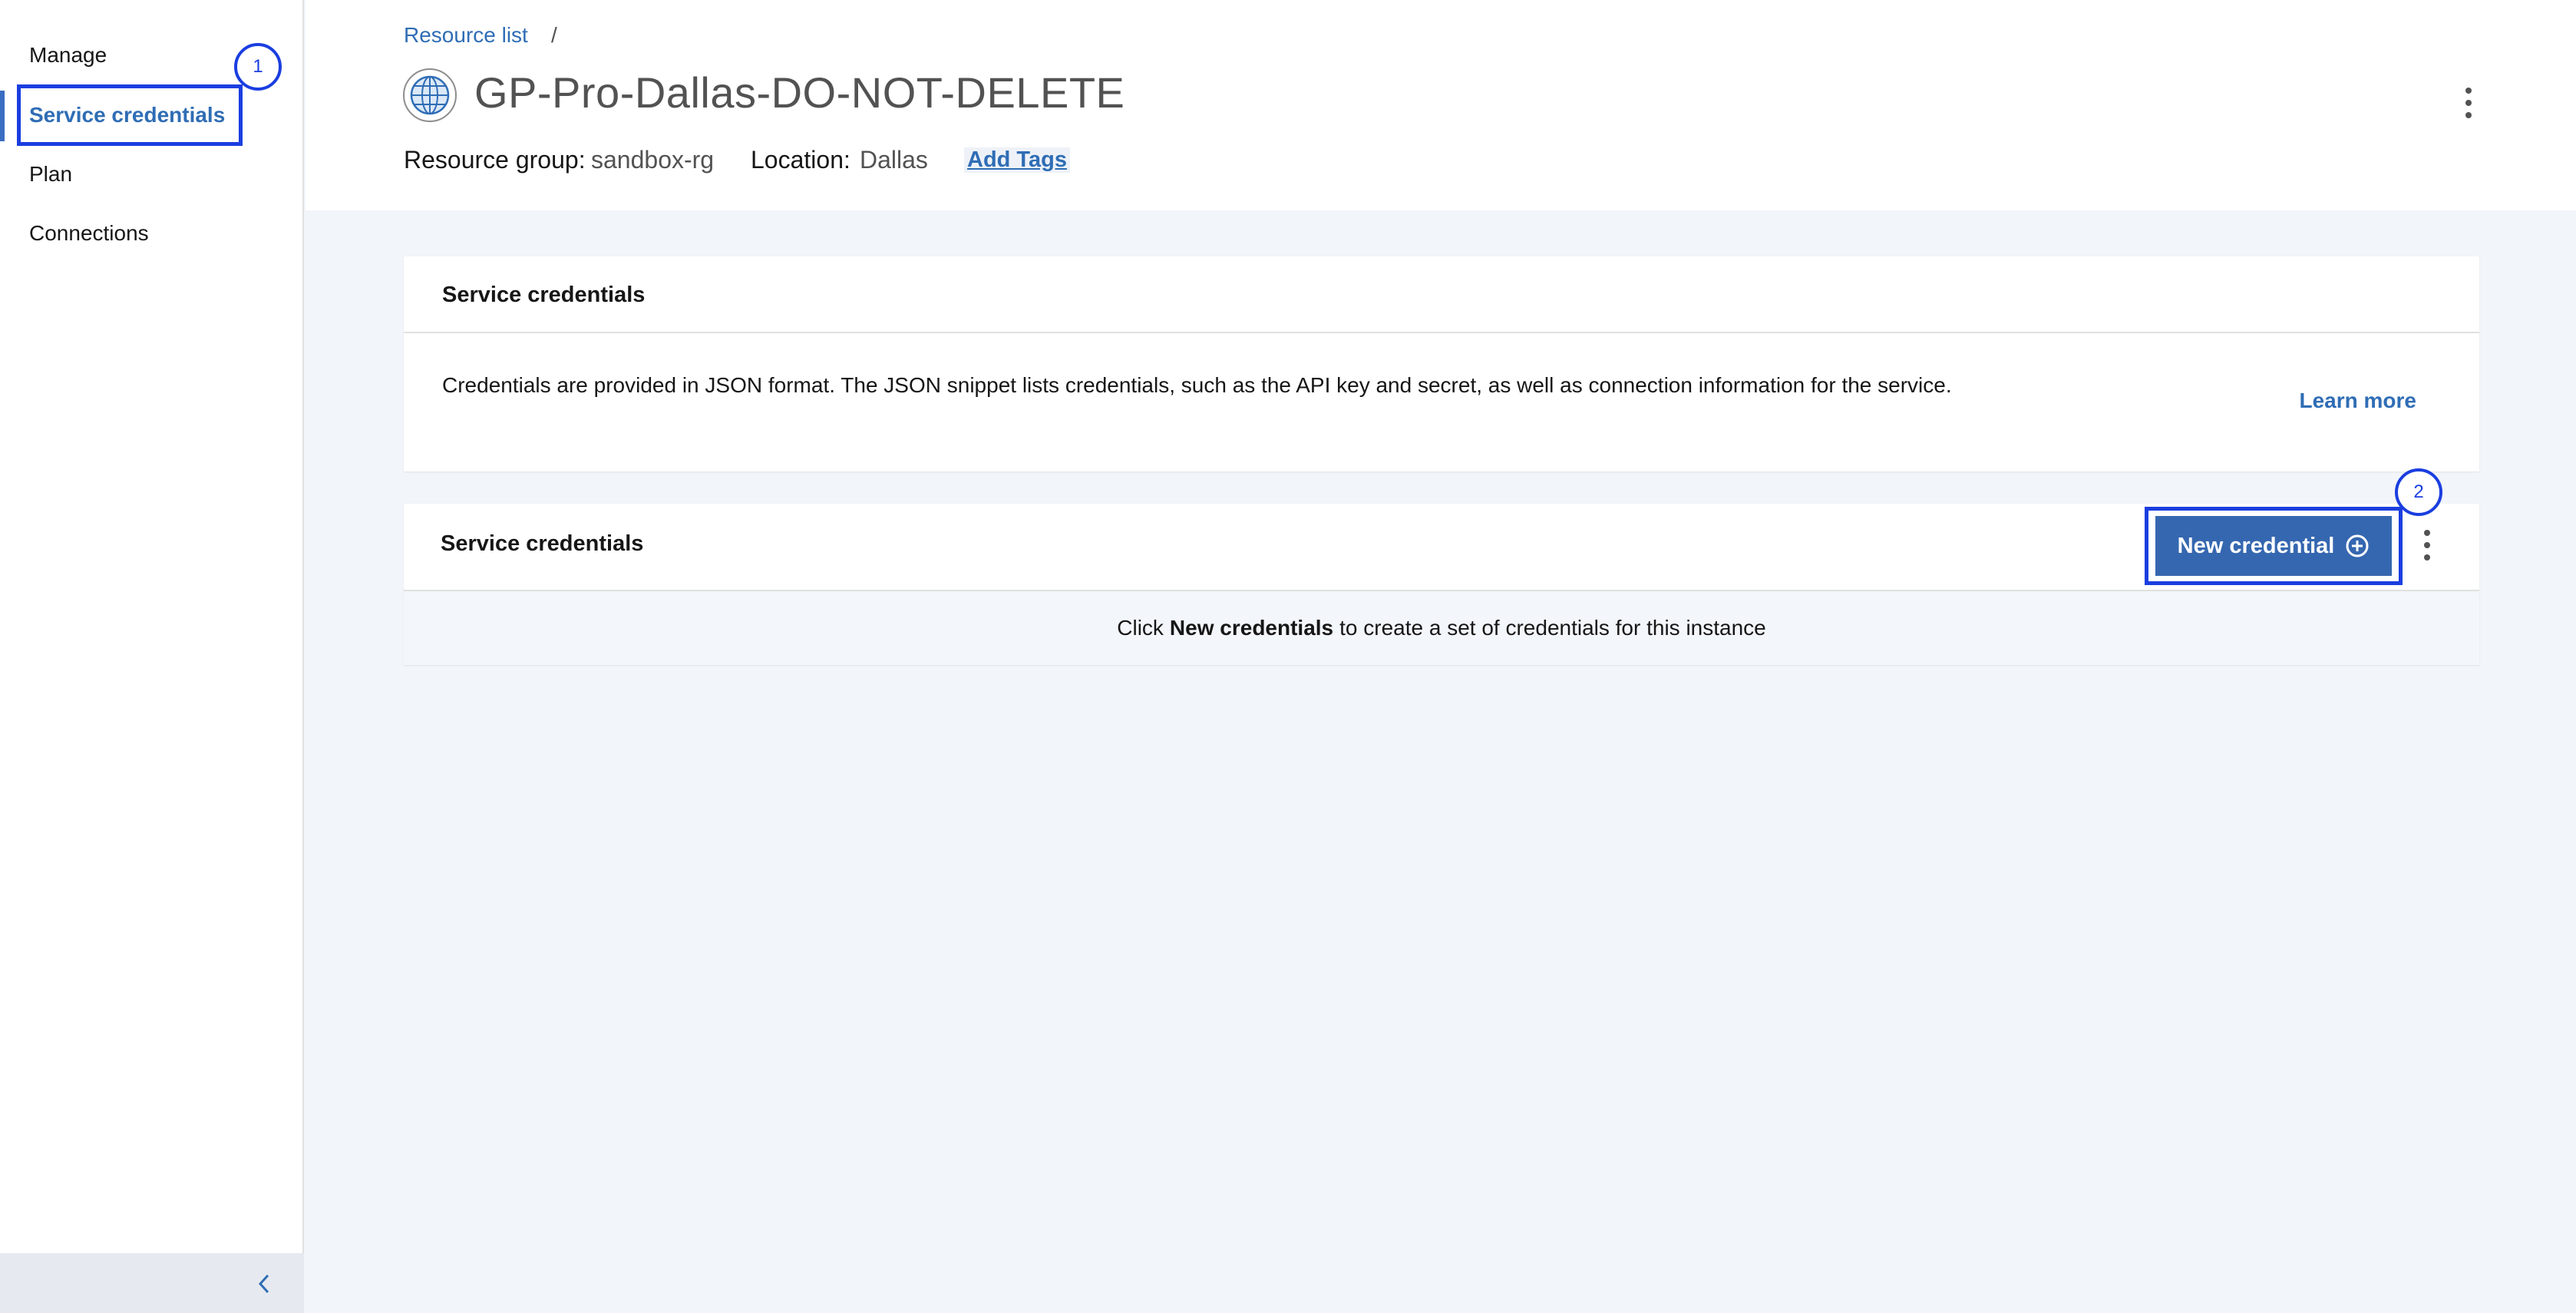 The image size is (2576, 1313). I want to click on card-header: Service credentials, so click(1441, 294).